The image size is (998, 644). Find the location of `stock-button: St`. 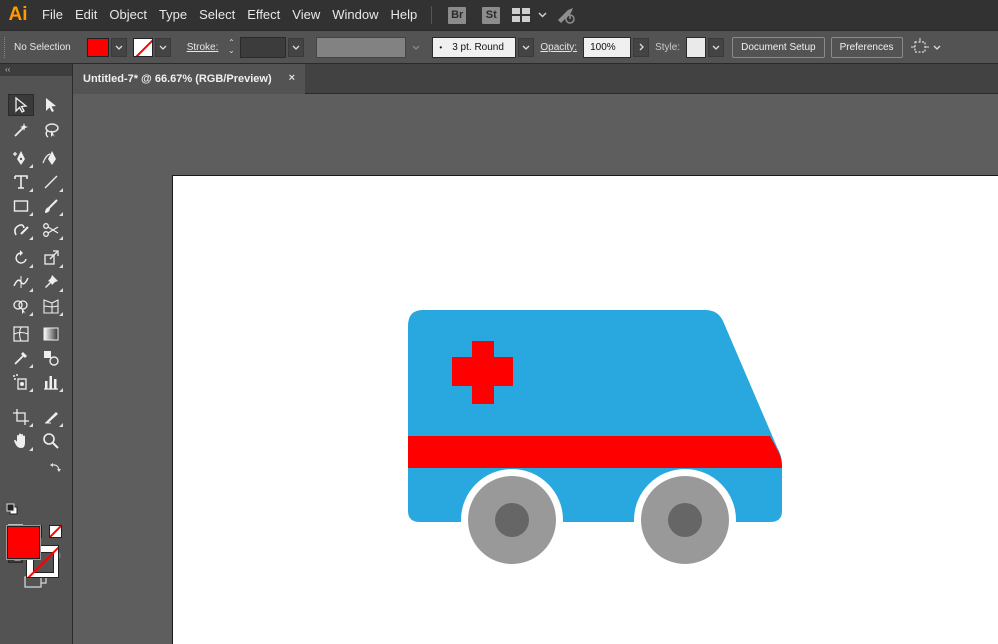

stock-button: St is located at coordinates (491, 15).